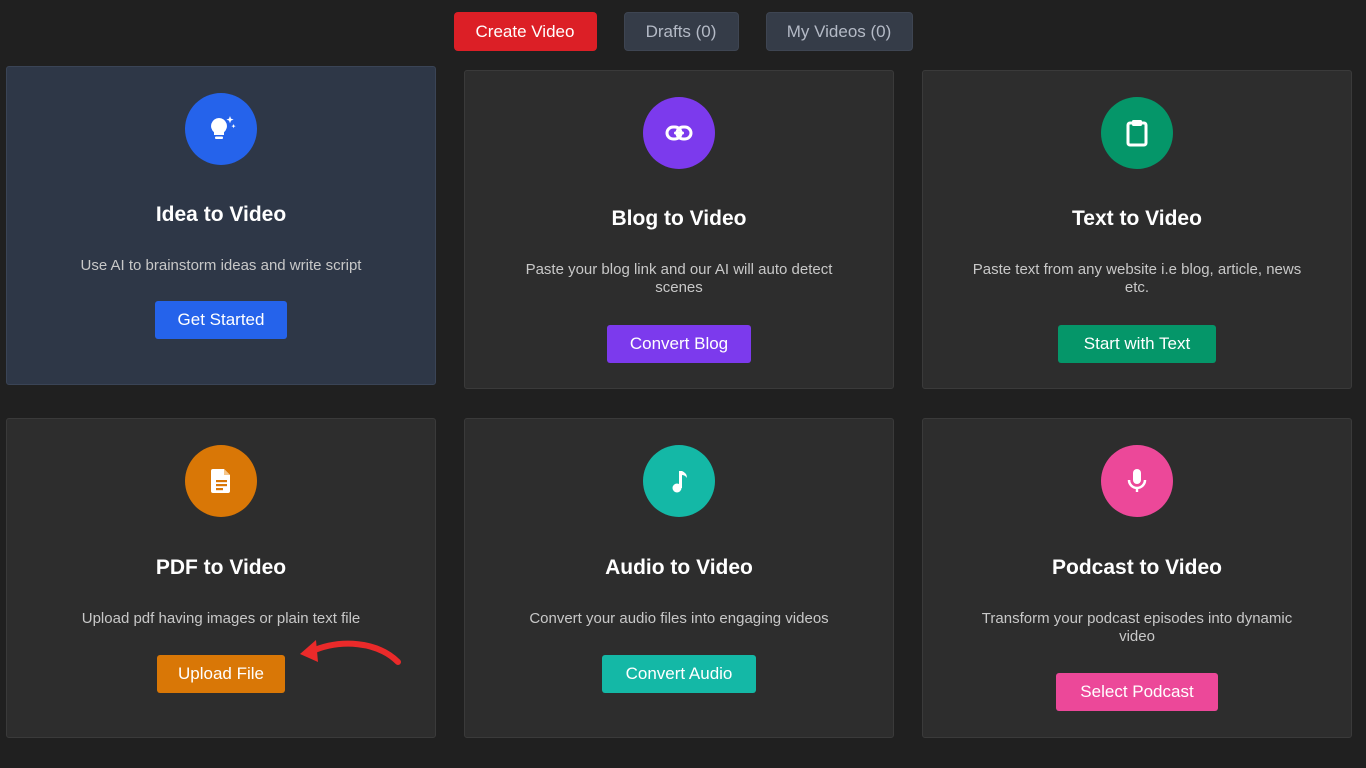 The image size is (1366, 768). What do you see at coordinates (679, 481) in the screenshot?
I see `music-note-icon` at bounding box center [679, 481].